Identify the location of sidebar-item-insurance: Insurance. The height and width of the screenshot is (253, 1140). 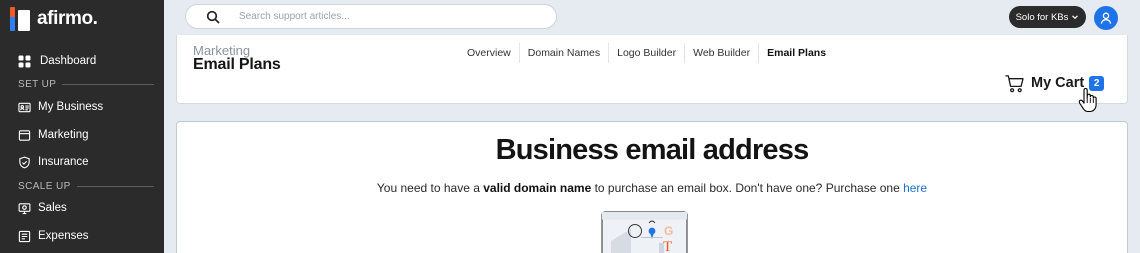
(53, 162).